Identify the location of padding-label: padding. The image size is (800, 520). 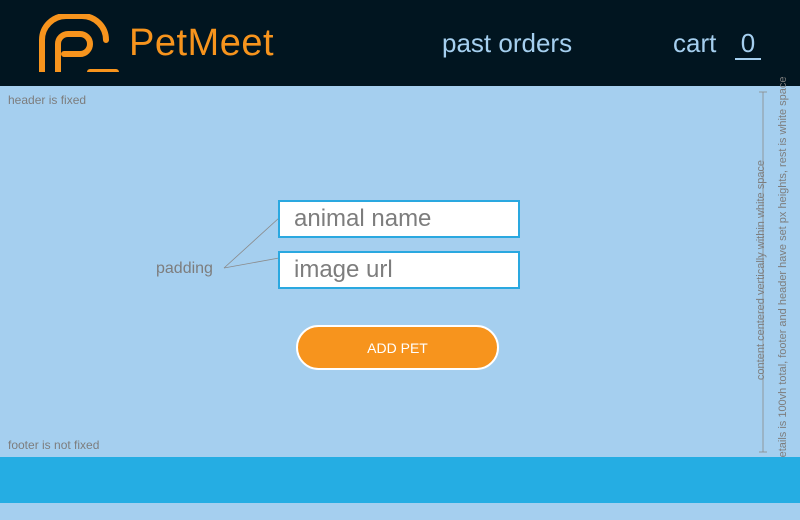
(184, 268).